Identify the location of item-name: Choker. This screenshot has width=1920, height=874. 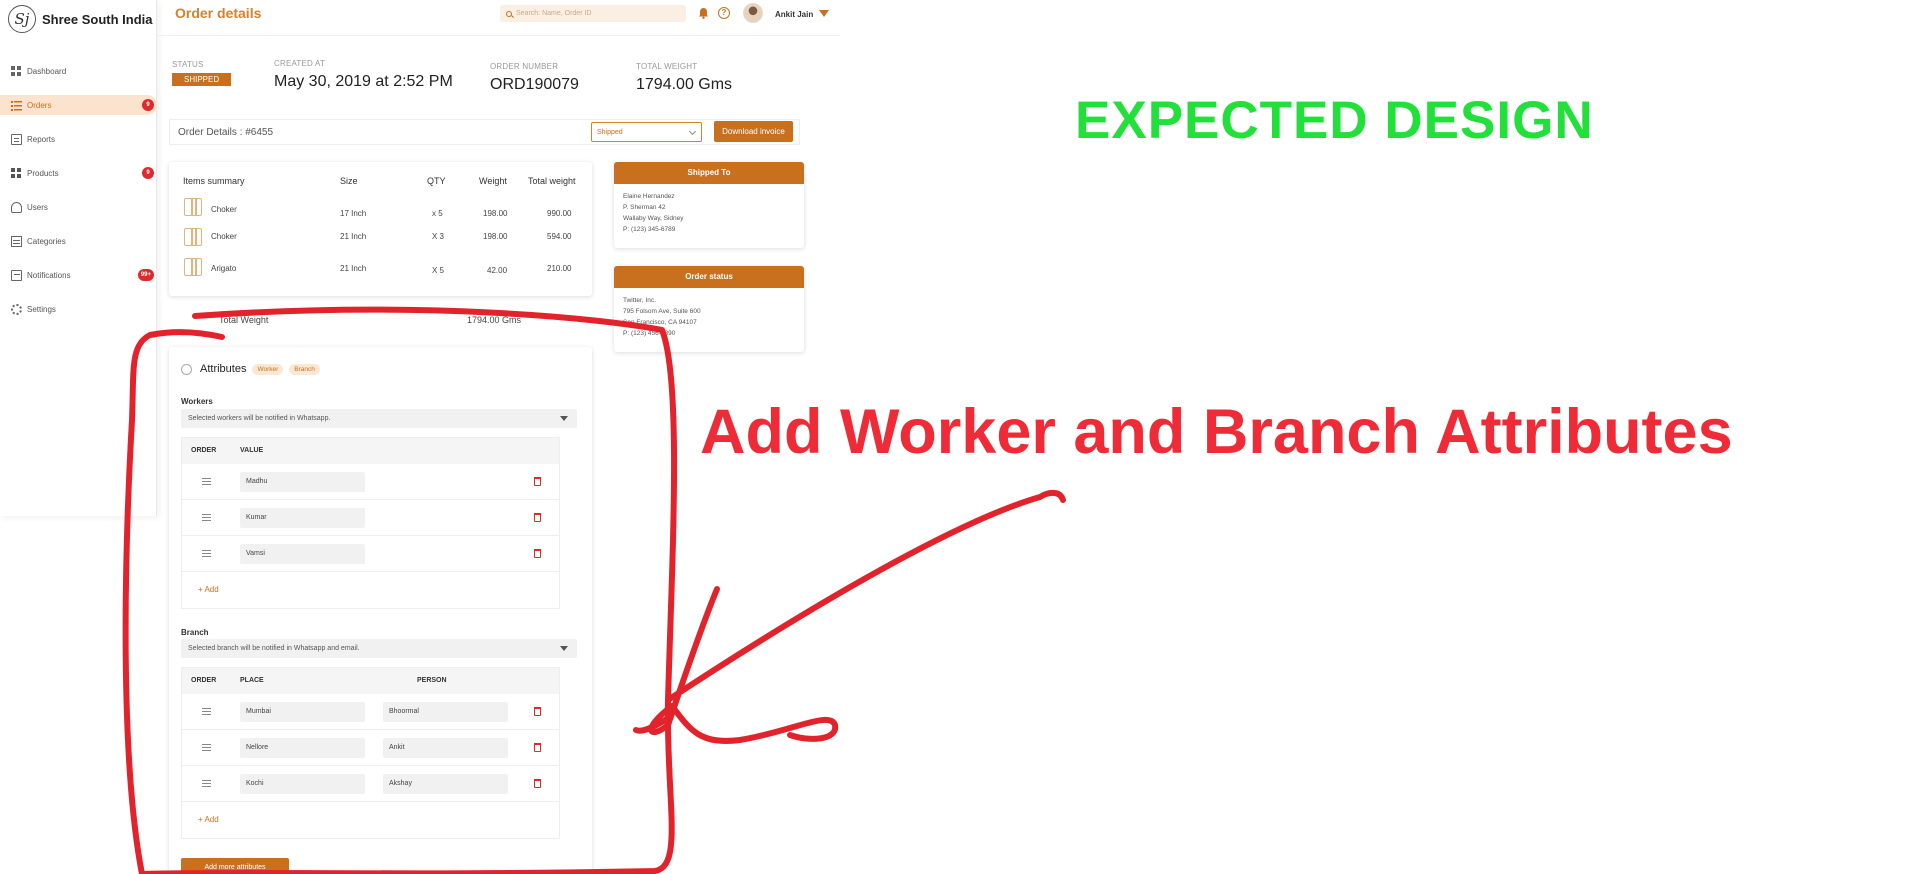
(224, 236).